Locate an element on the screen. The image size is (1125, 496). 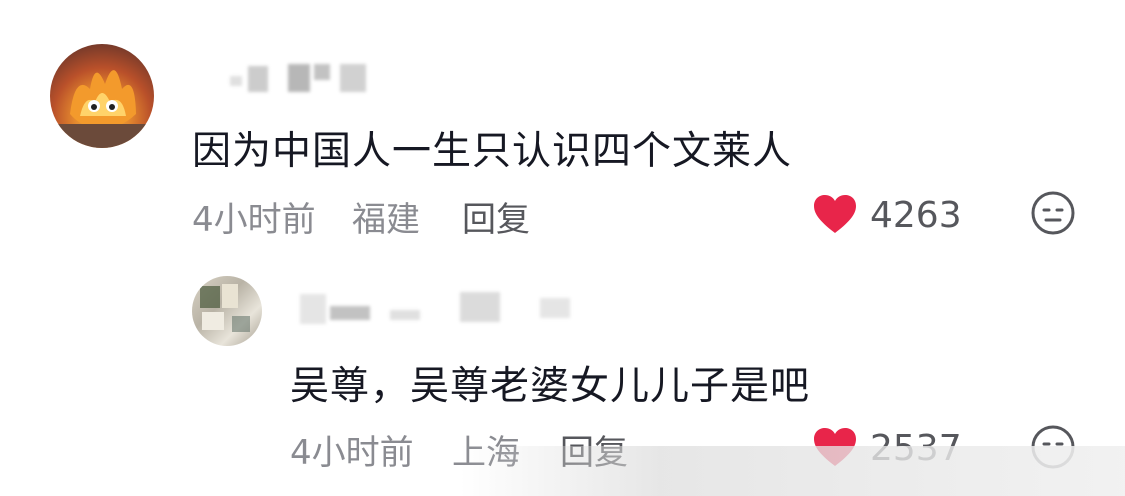
heart-icon is located at coordinates (835, 214).